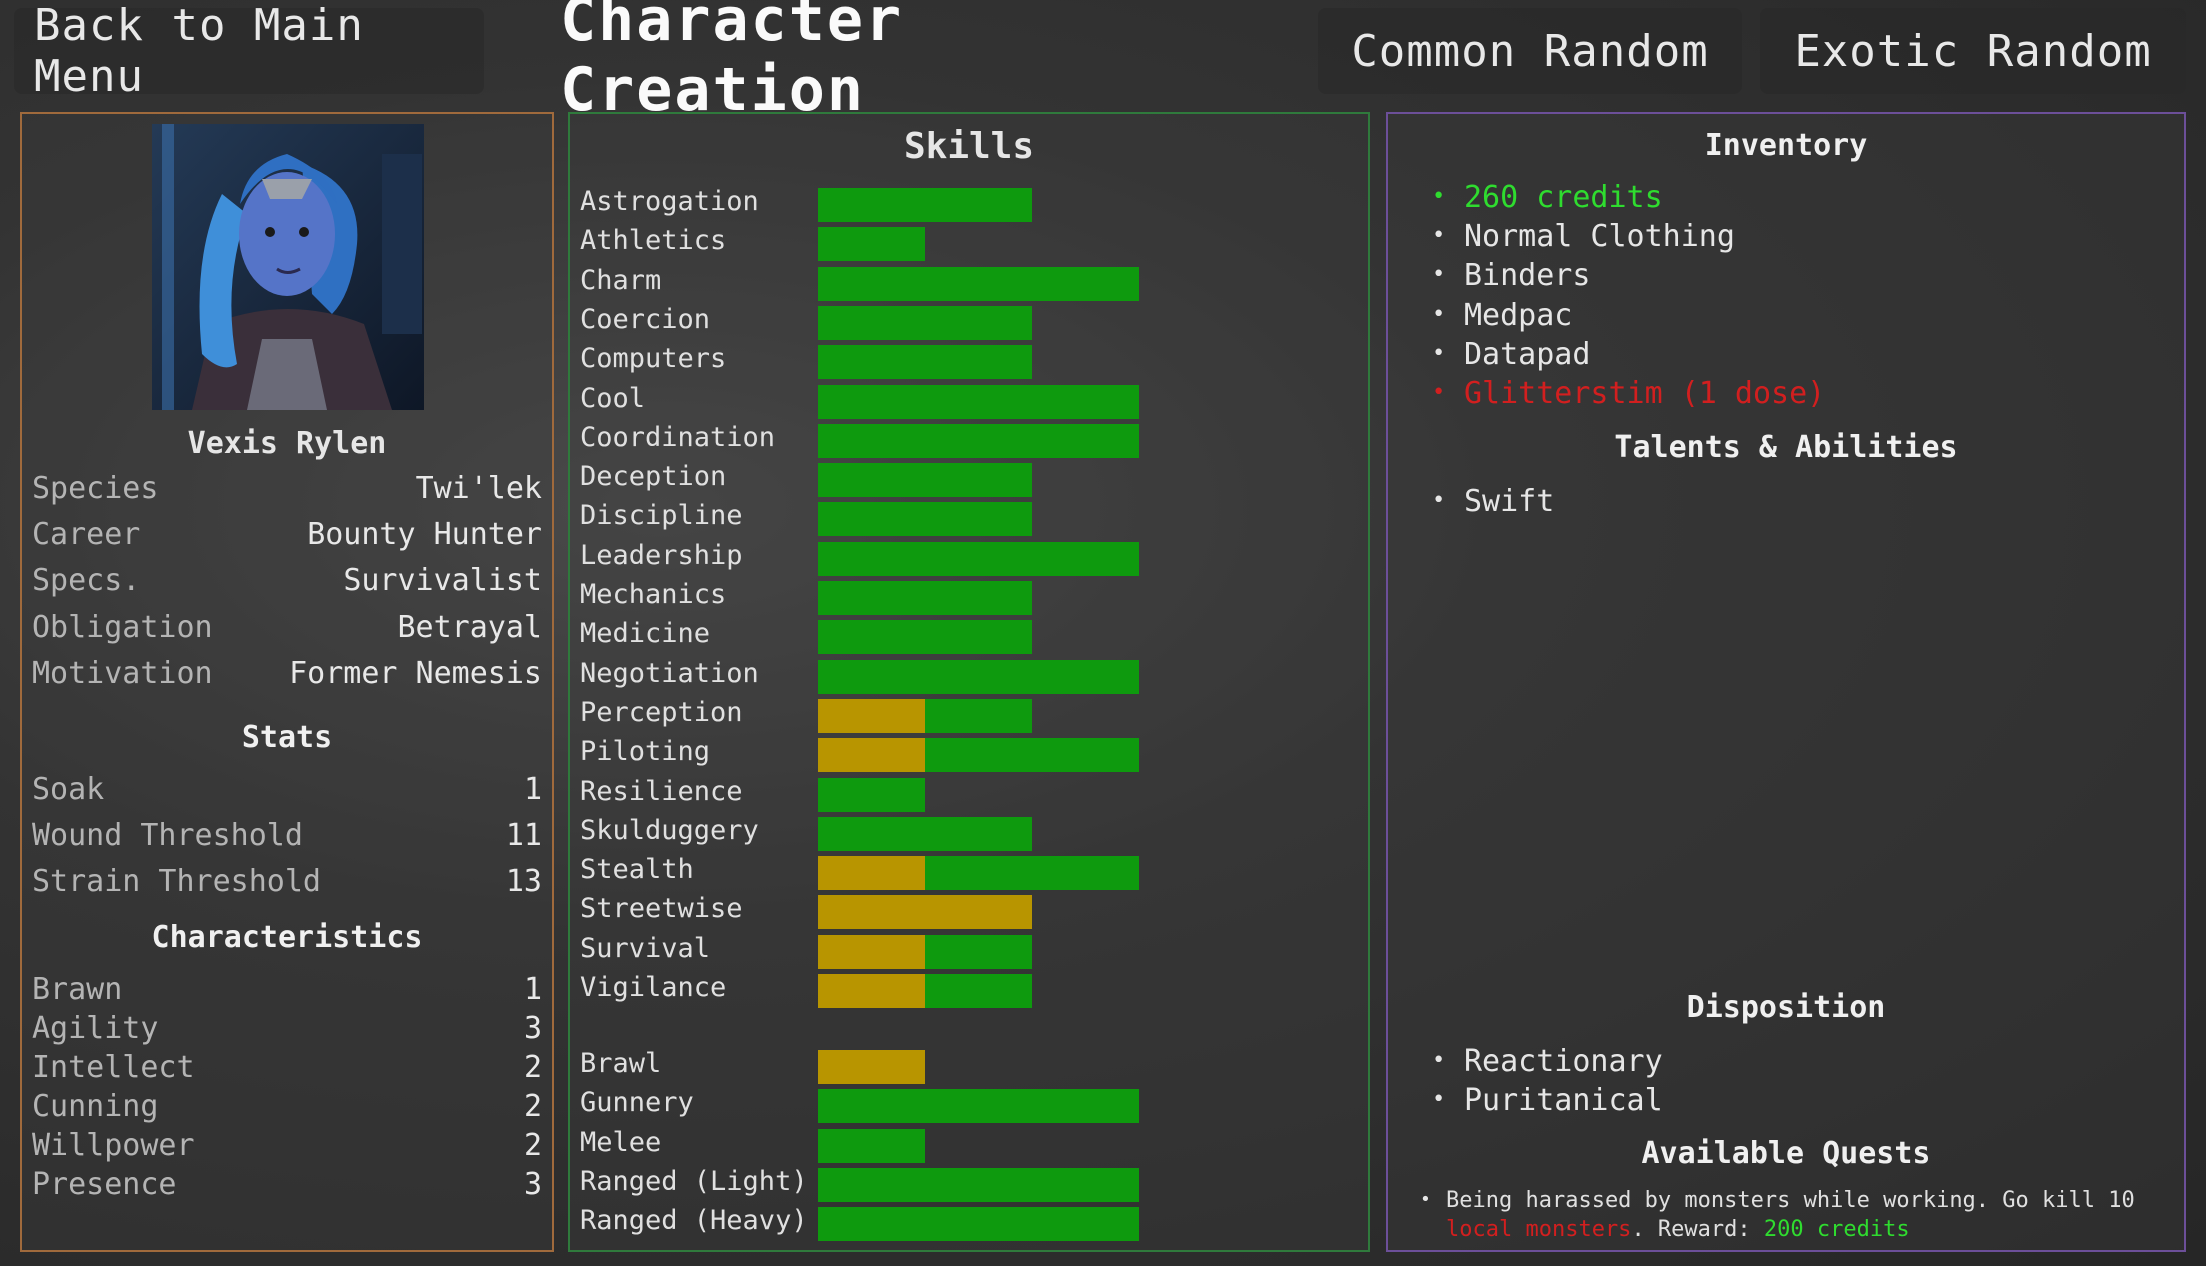  I want to click on characteristic-row-willpower: Willpower 2, so click(287, 1145).